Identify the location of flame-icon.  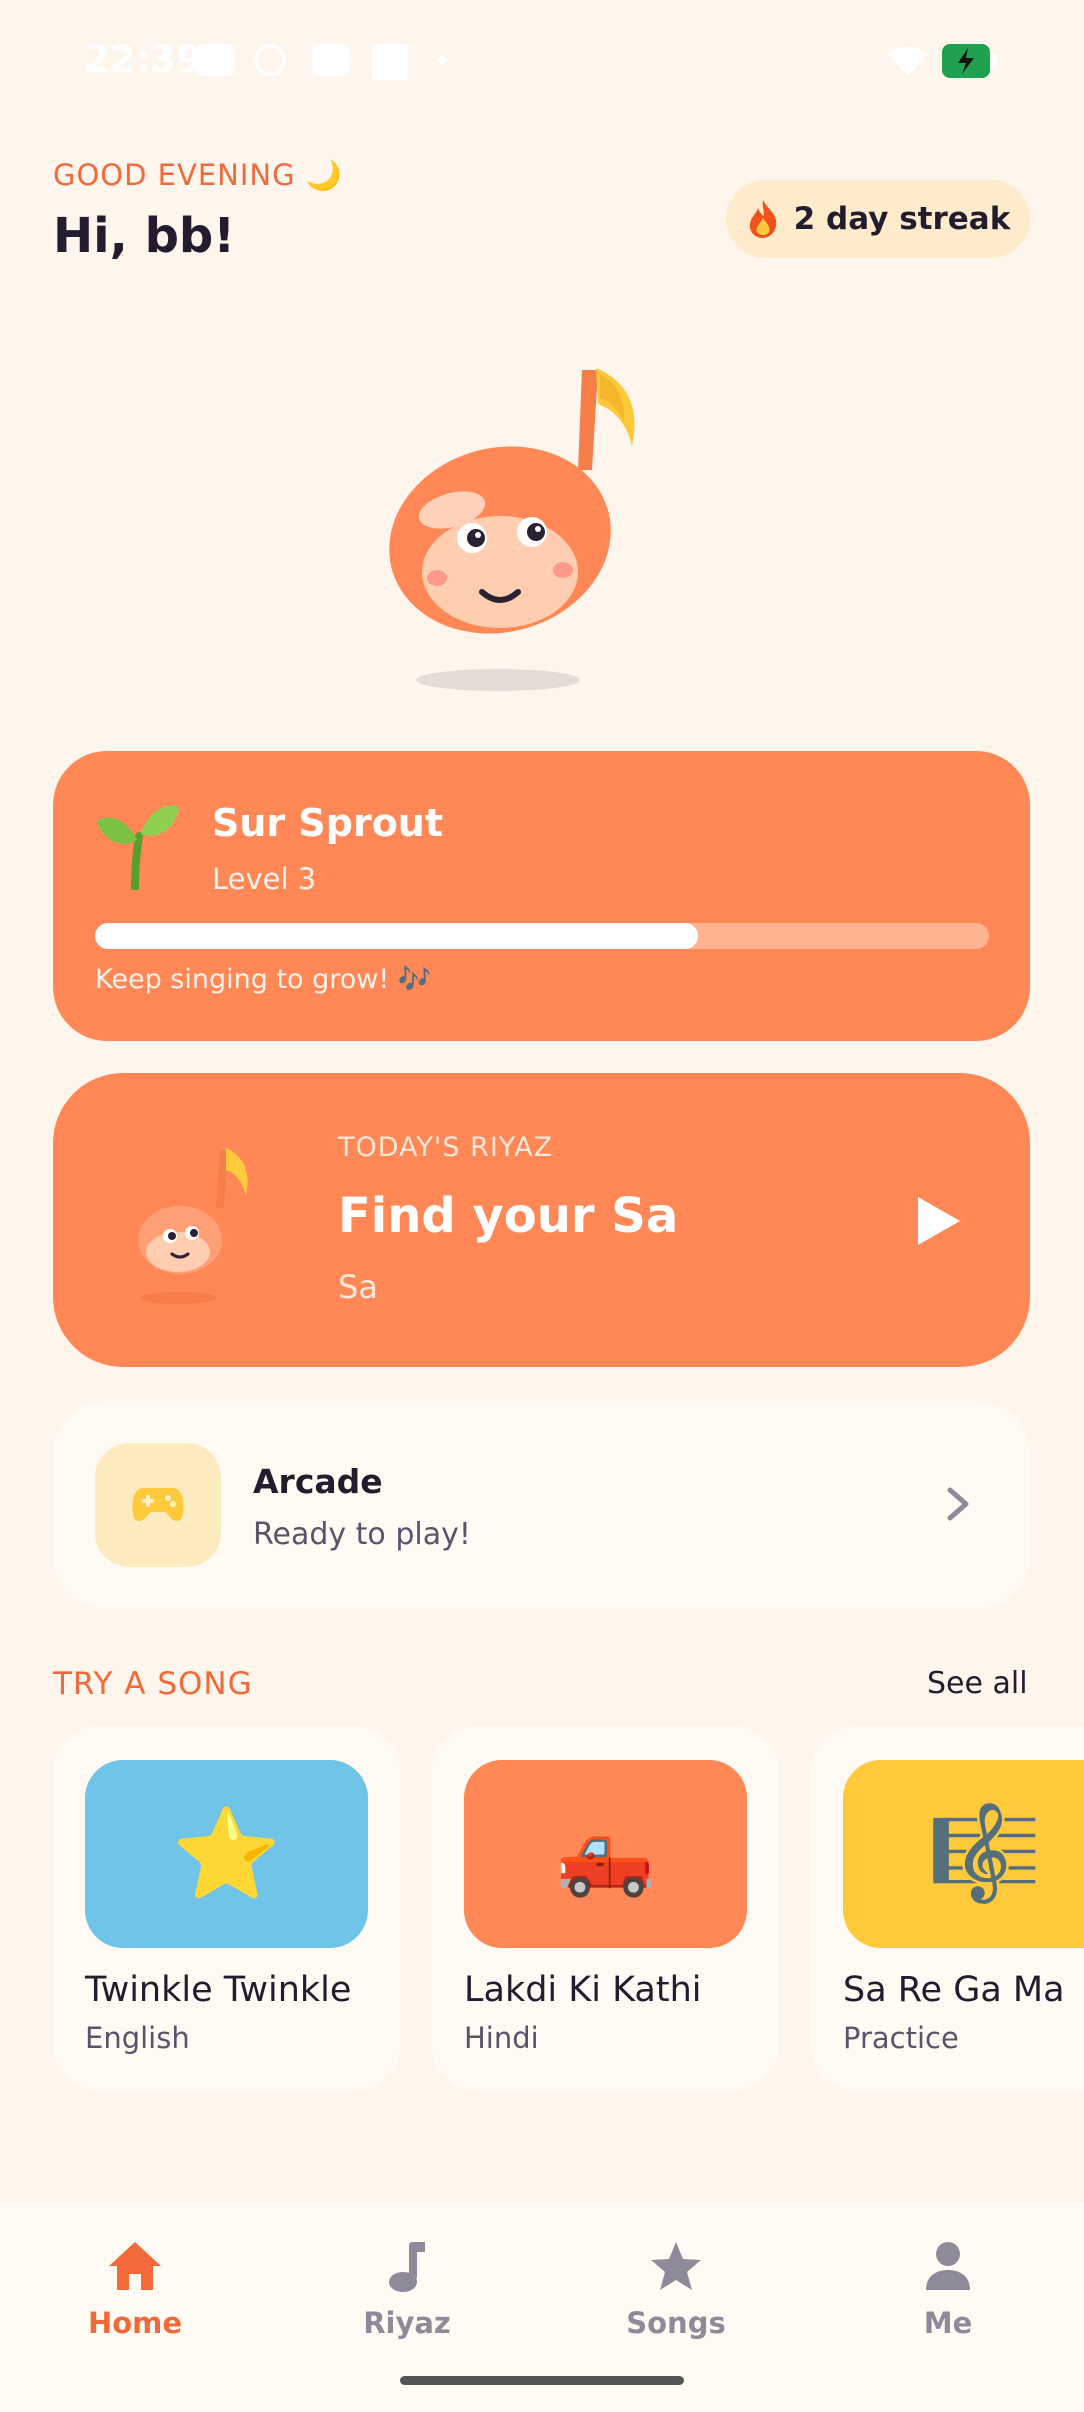
(762, 219).